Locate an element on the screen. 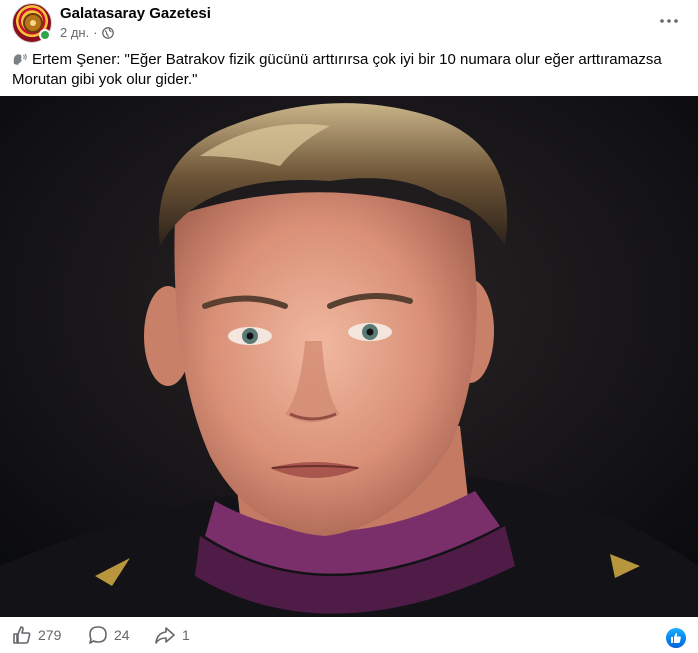 The width and height of the screenshot is (698, 653). thumbs-up-filled-icon is located at coordinates (676, 638).